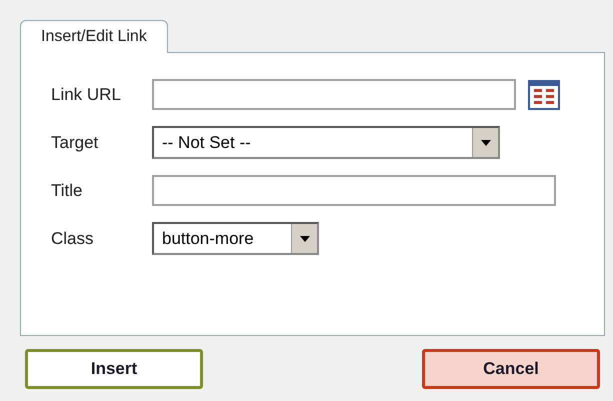  I want to click on dropdown: -- Not Set --, so click(326, 142).